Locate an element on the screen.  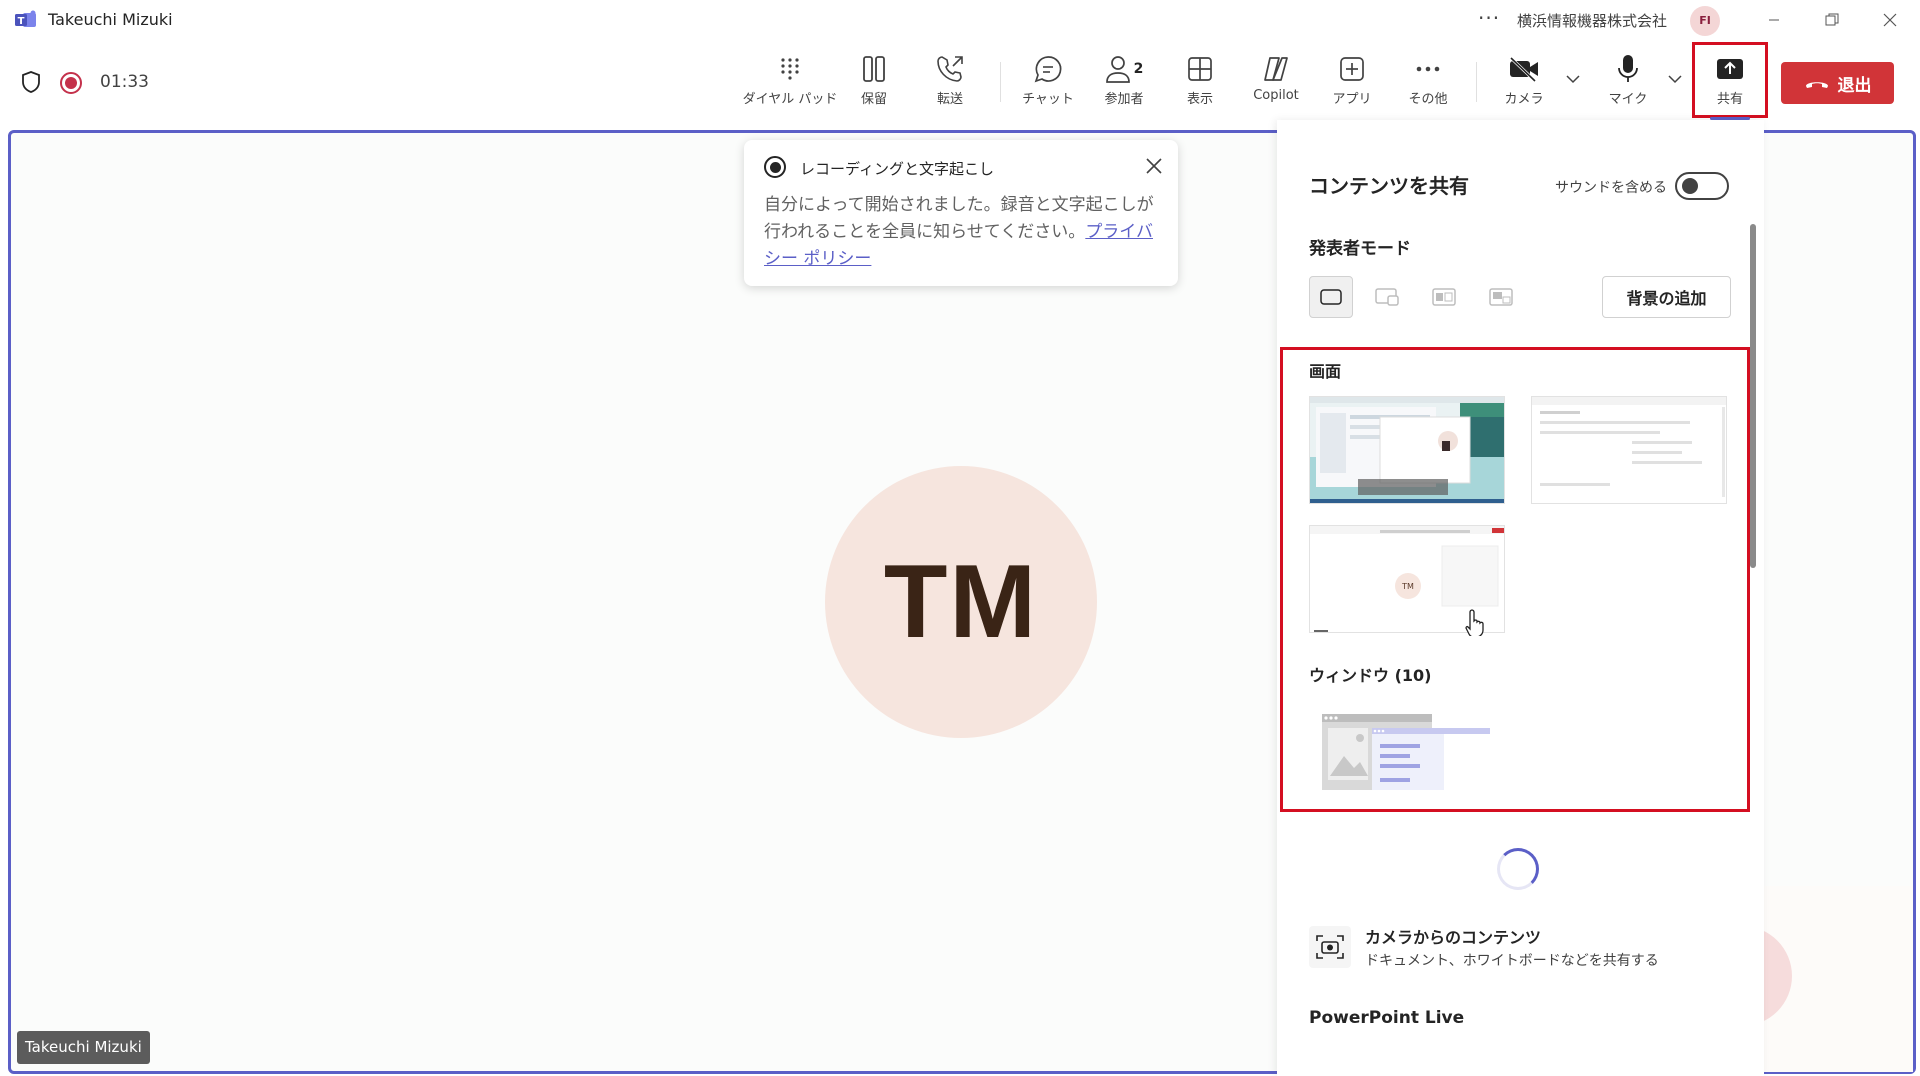
camera-off-icon is located at coordinates (1523, 69).